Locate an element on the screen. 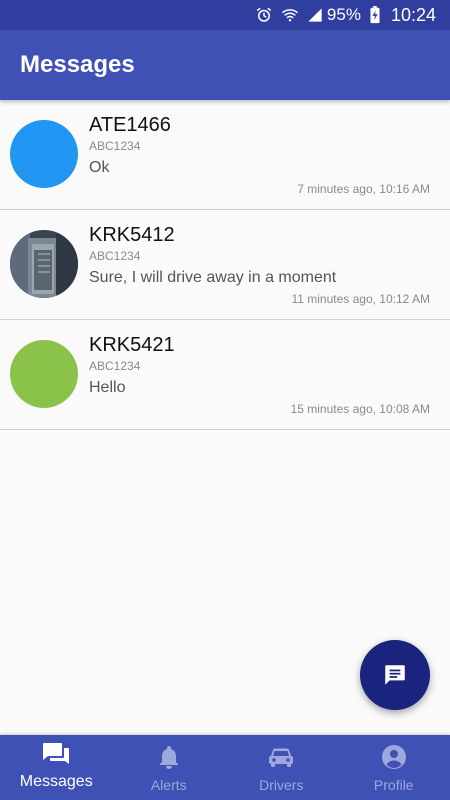 The width and height of the screenshot is (450, 800). nav-label: Alerts is located at coordinates (168, 785).